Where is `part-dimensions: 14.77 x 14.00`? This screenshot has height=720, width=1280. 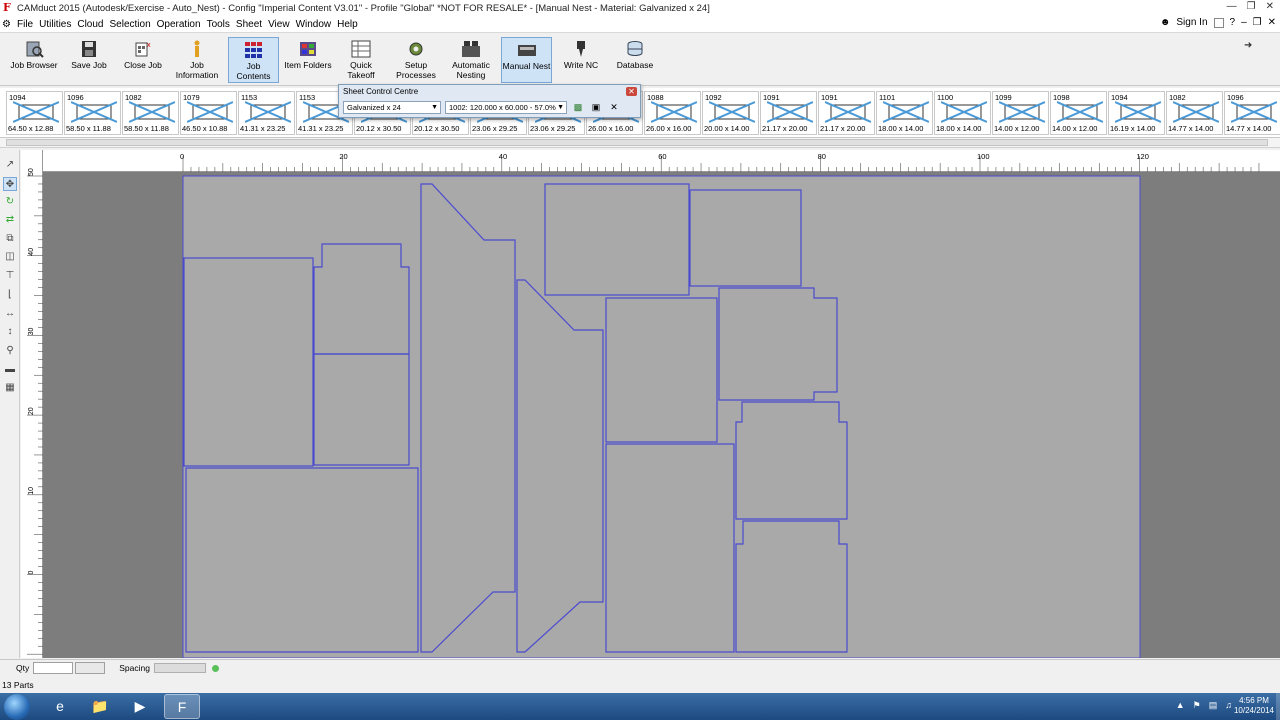 part-dimensions: 14.77 x 14.00 is located at coordinates (1191, 128).